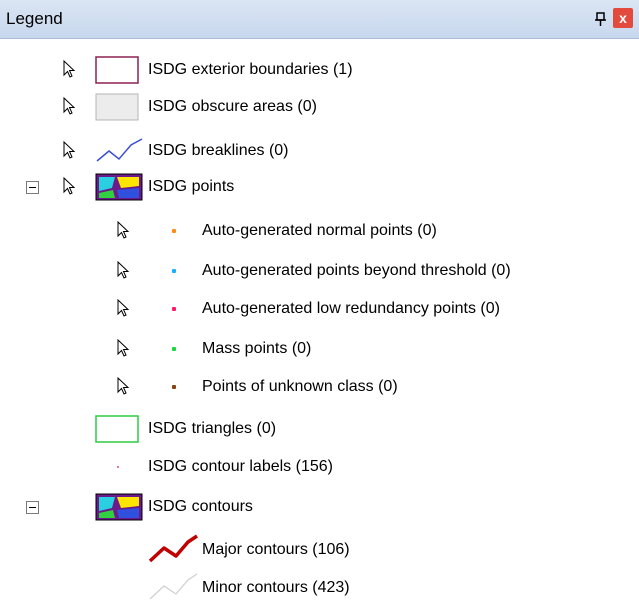 The height and width of the screenshot is (604, 639). Describe the element at coordinates (319, 187) in the screenshot. I see `legend-group-isdg-points: ISDG points` at that location.